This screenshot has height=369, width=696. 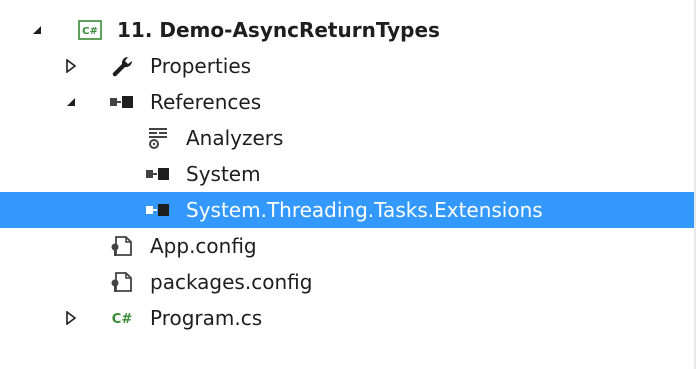 I want to click on tree-item-label: App.config, so click(x=203, y=246).